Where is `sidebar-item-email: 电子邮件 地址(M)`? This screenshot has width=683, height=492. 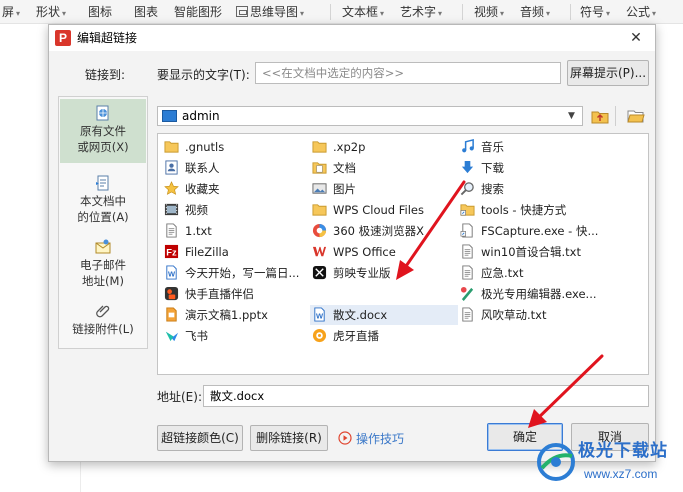 sidebar-item-email: 电子邮件 地址(M) is located at coordinates (103, 267).